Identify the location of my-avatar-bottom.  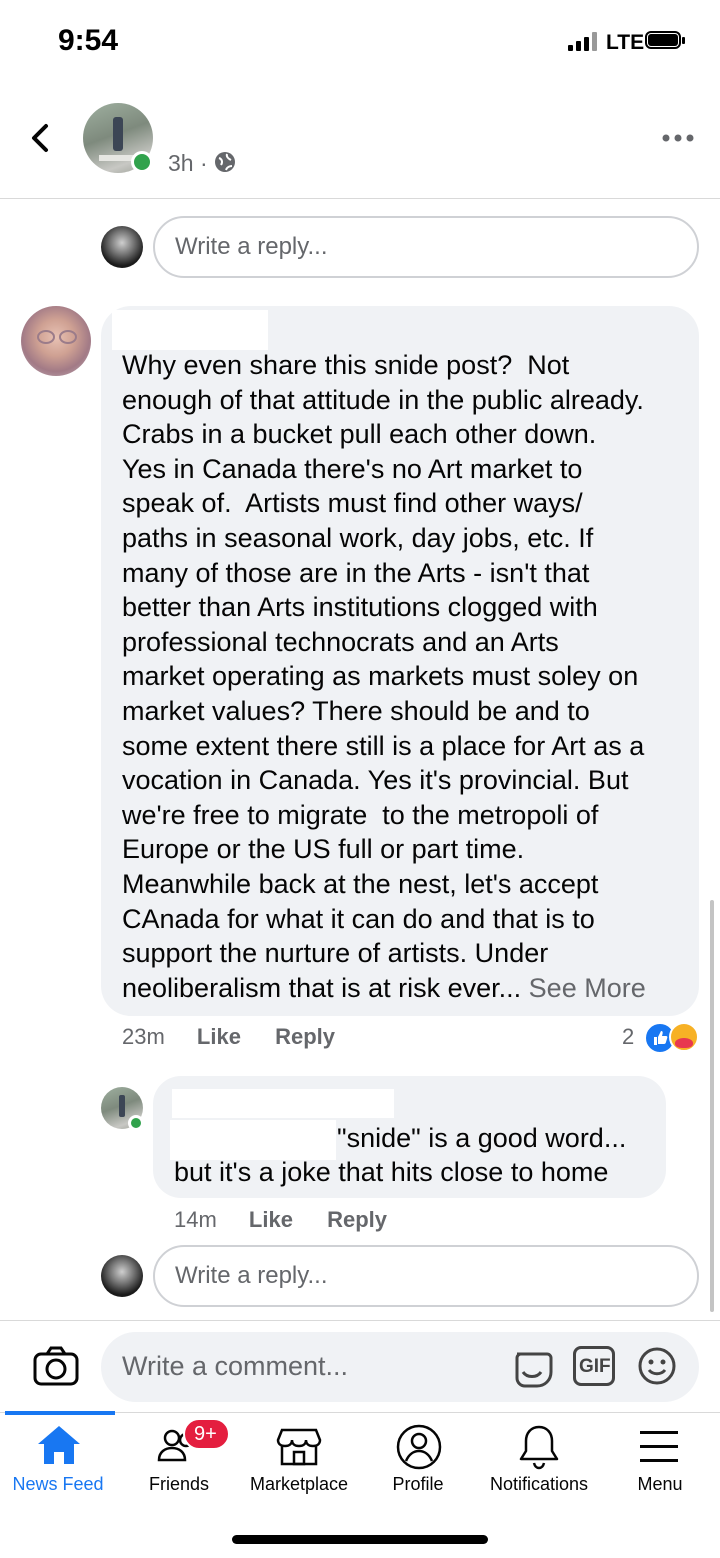
(122, 1276).